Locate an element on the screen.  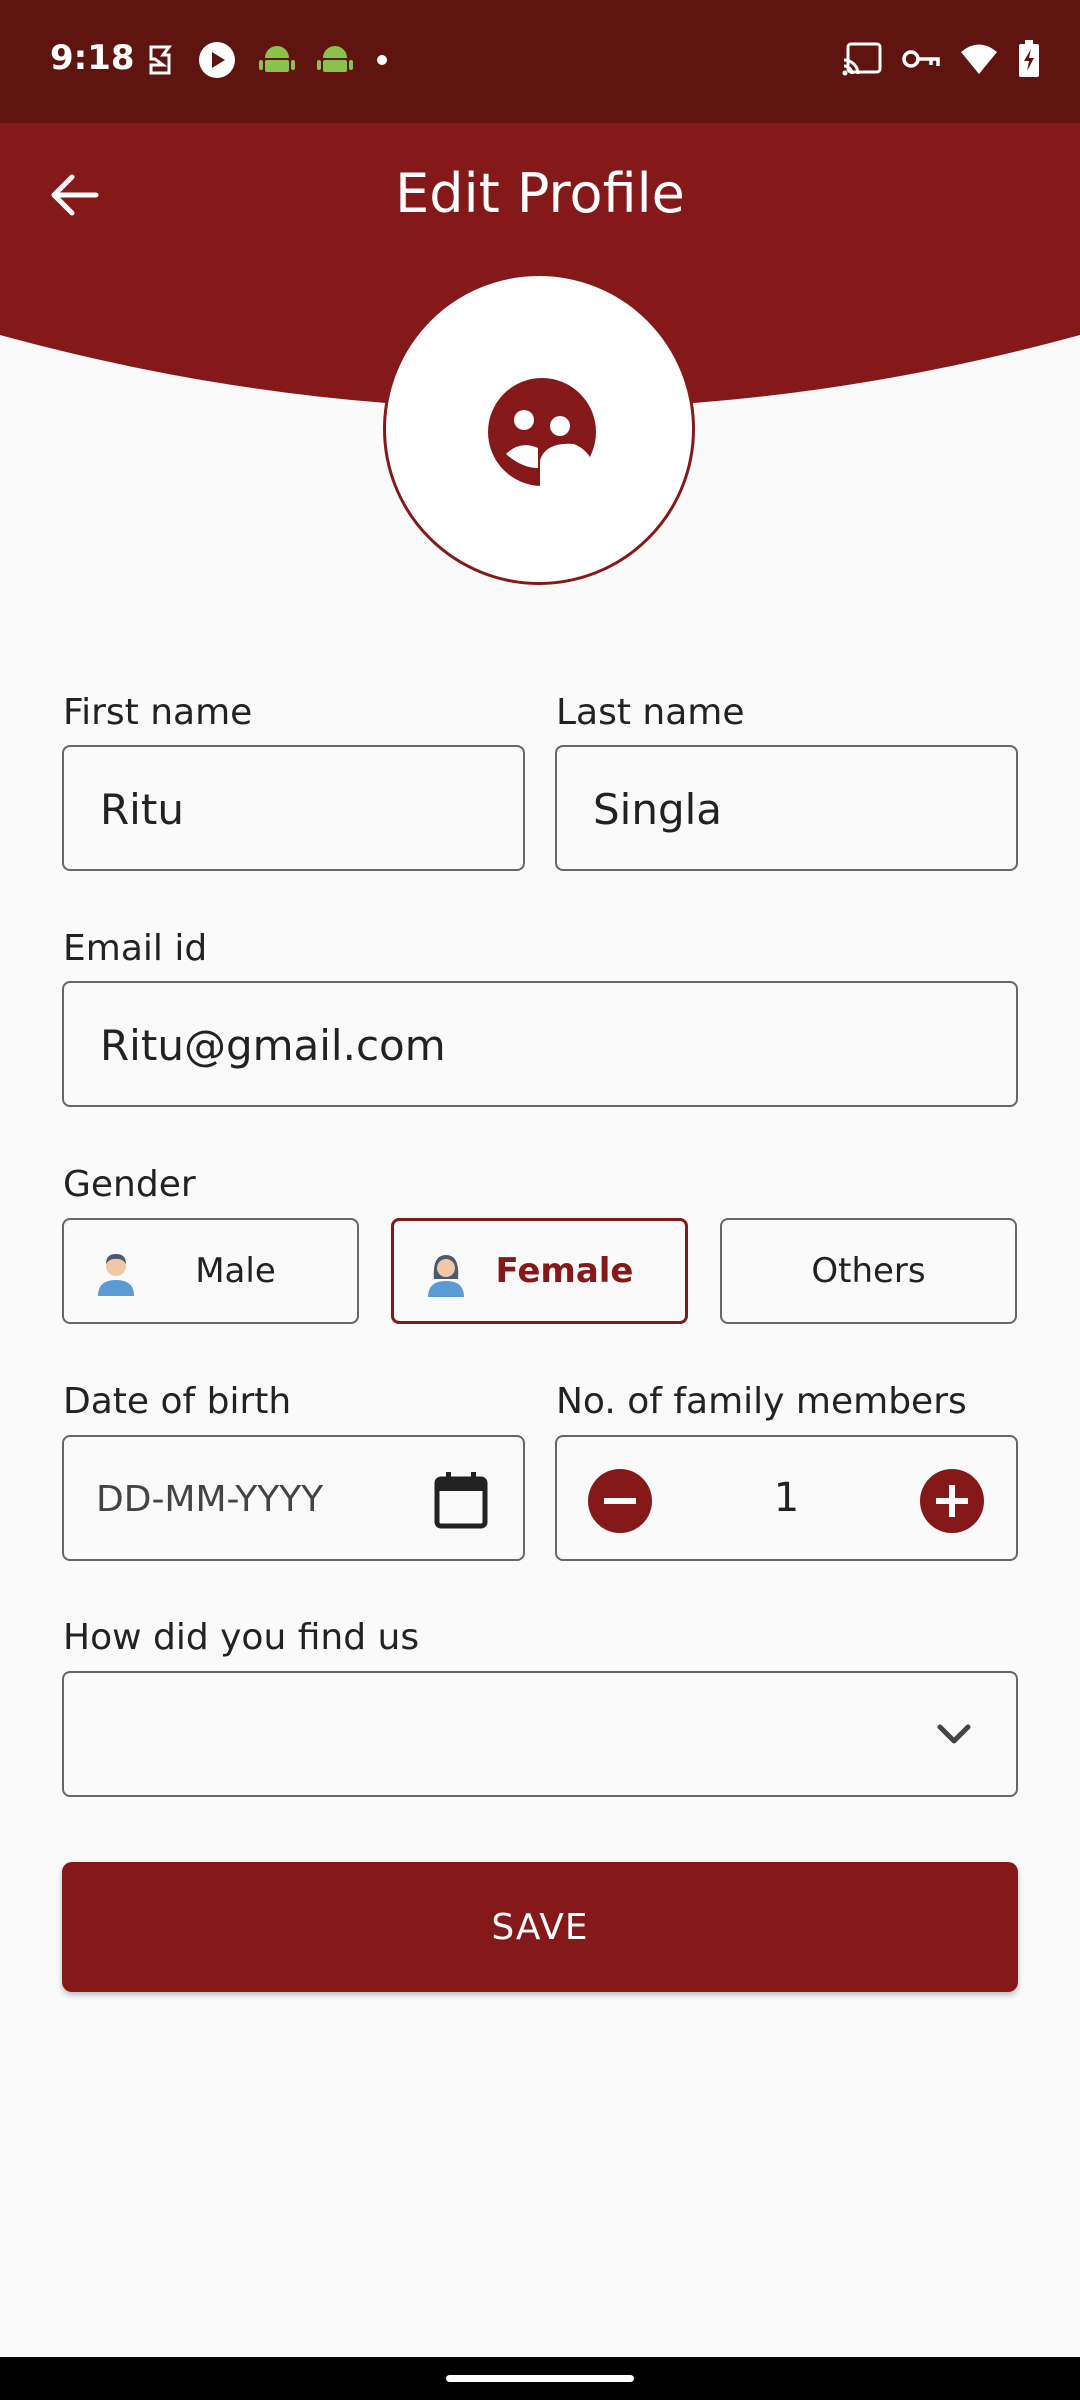
family-members-label: No. of family members is located at coordinates (761, 1401).